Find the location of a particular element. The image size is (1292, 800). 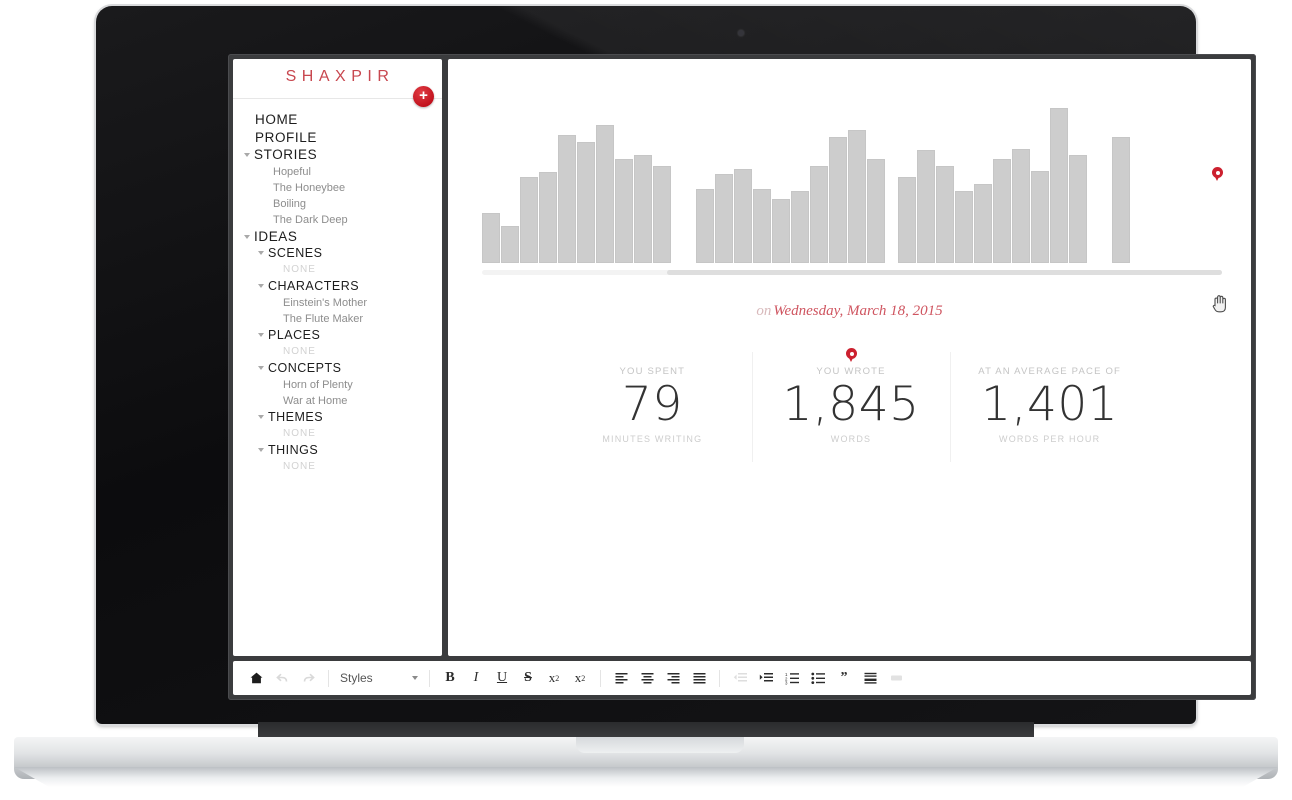

sidebar-item-einstein-s-mother: Einstein's Mother is located at coordinates (348, 303).